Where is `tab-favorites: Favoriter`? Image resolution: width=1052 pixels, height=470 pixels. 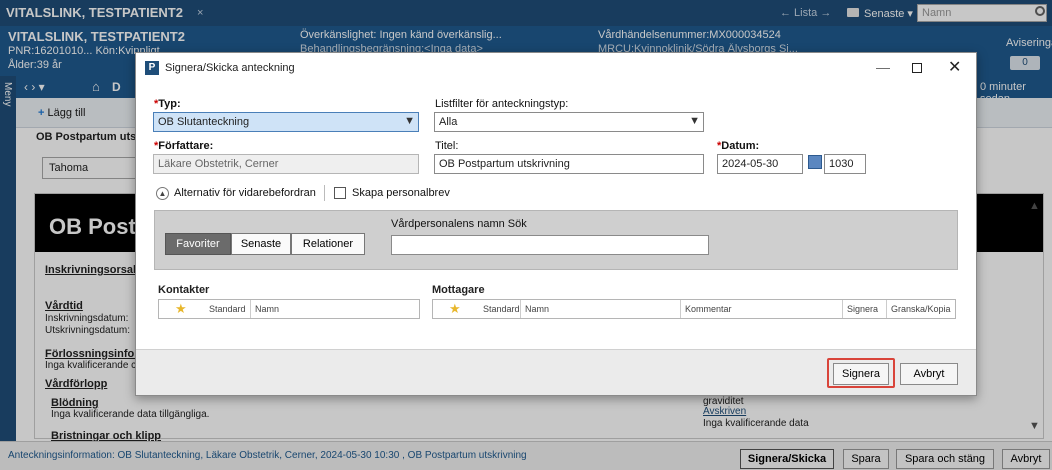 tab-favorites: Favoriter is located at coordinates (198, 244).